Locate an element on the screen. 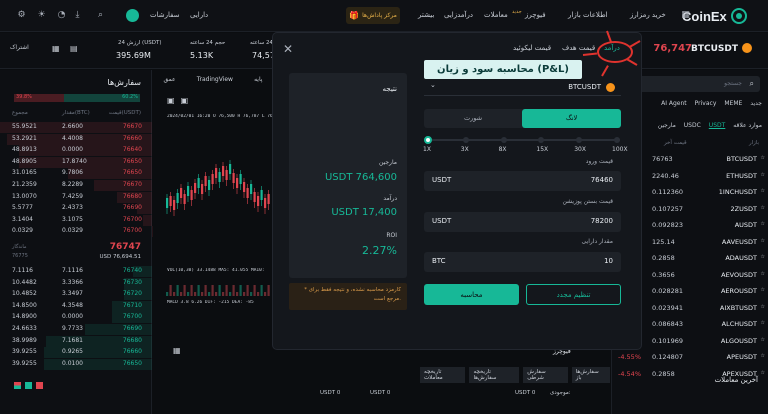 The image size is (768, 414). download-icon: ⤓ is located at coordinates (77, 15).